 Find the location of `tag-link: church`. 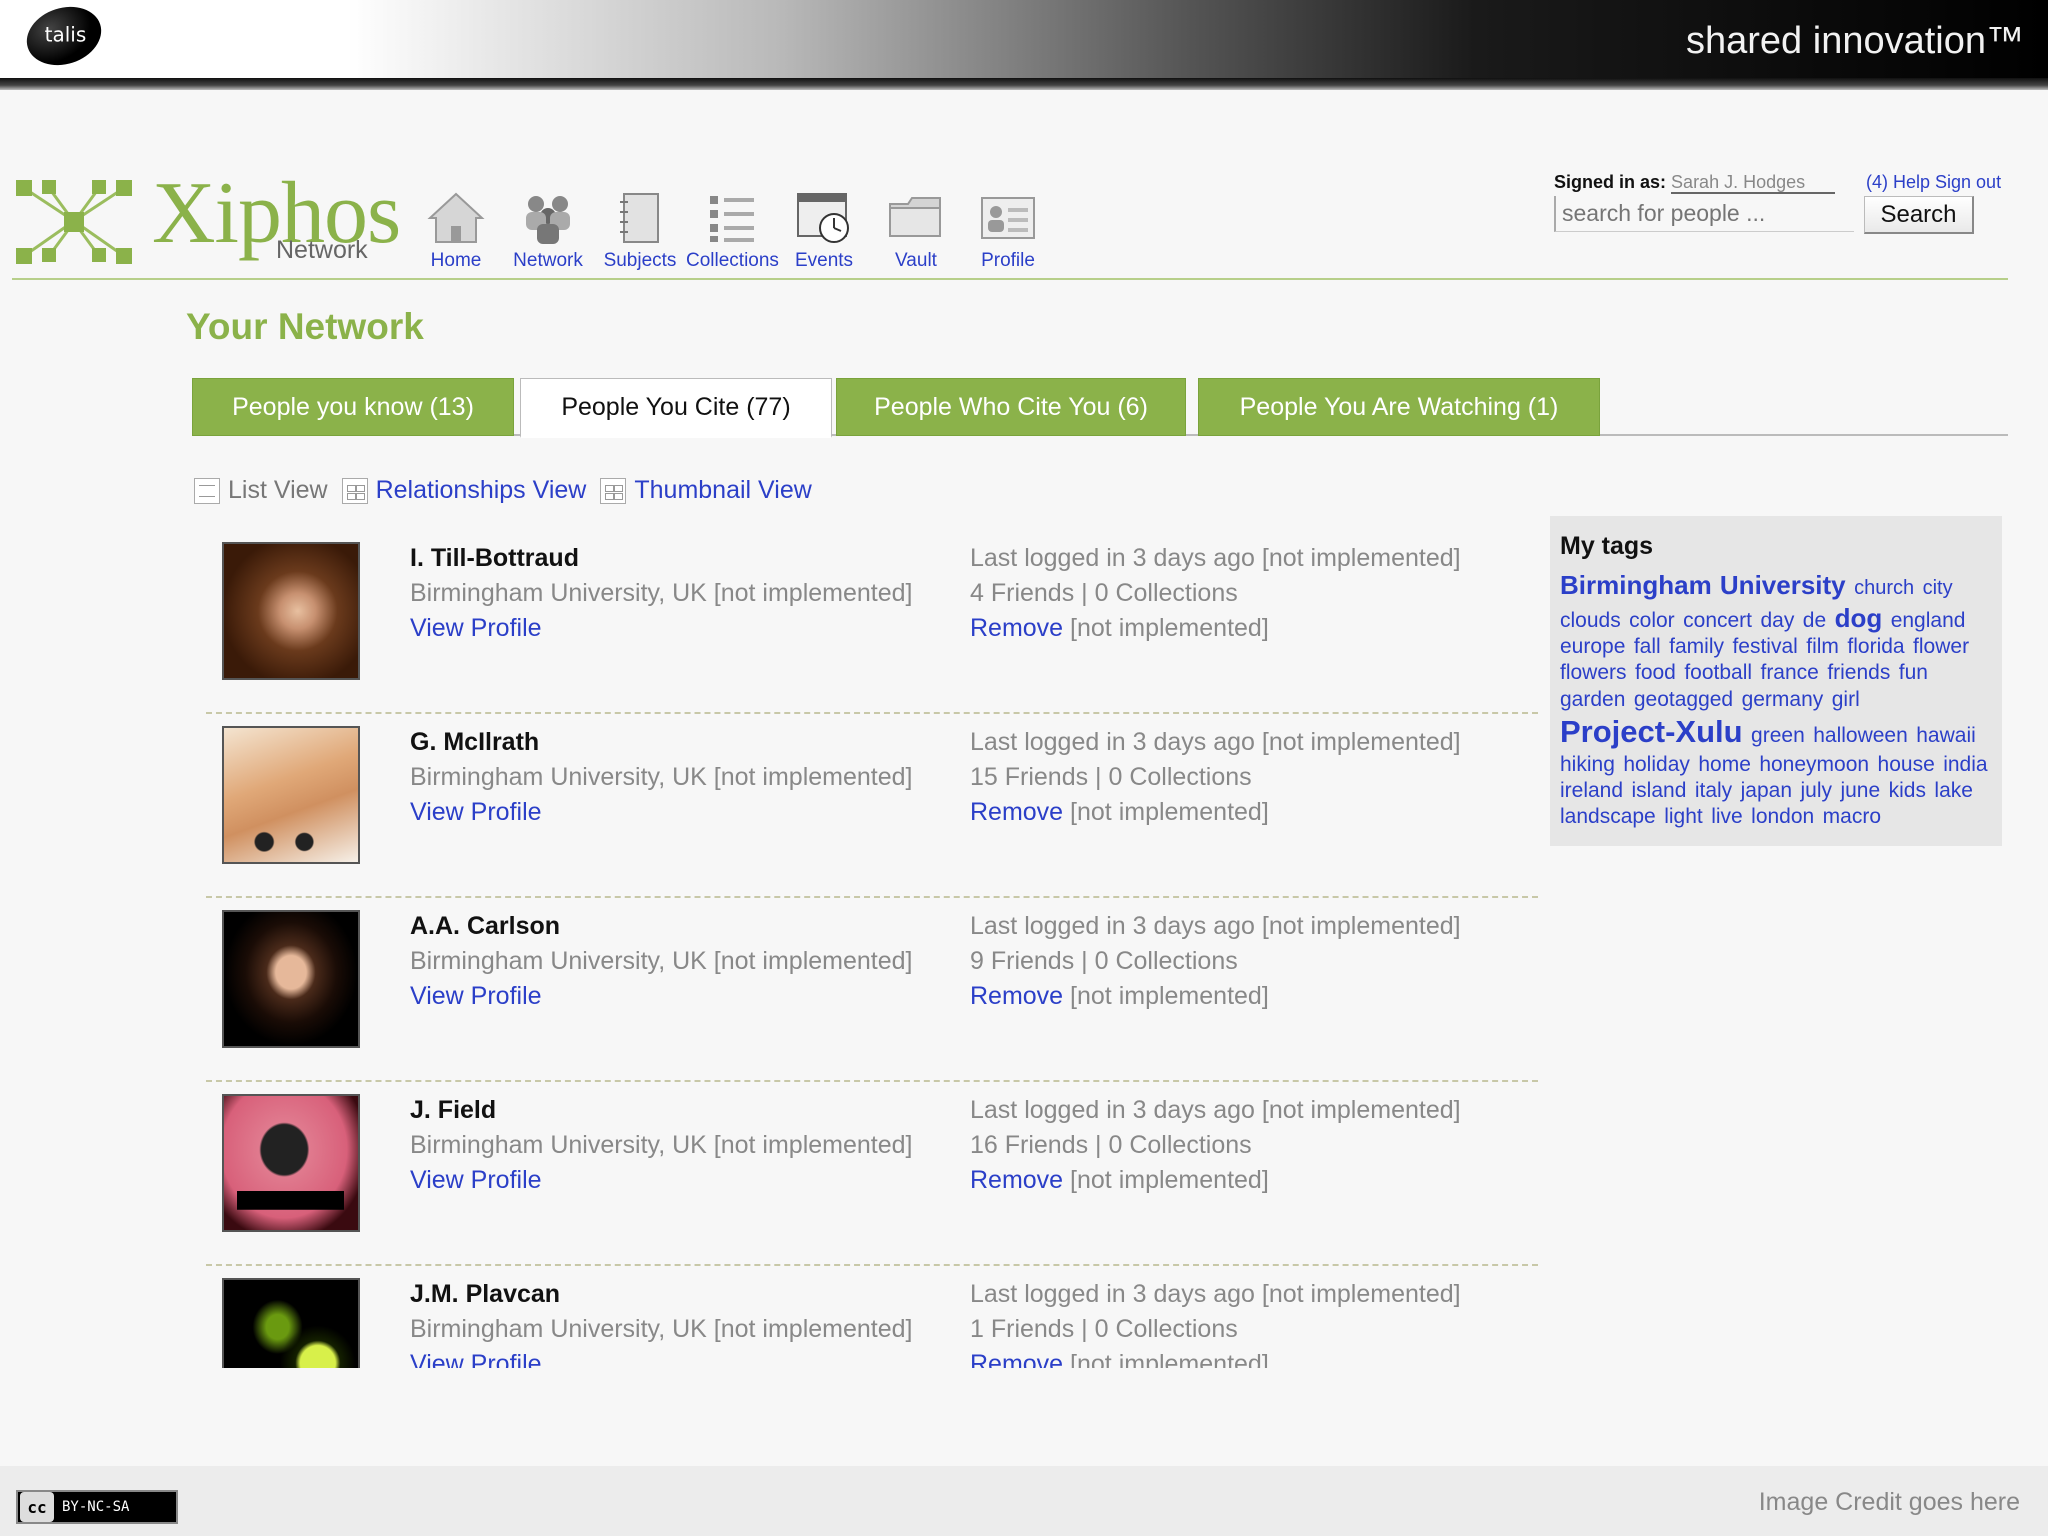

tag-link: church is located at coordinates (1884, 588).